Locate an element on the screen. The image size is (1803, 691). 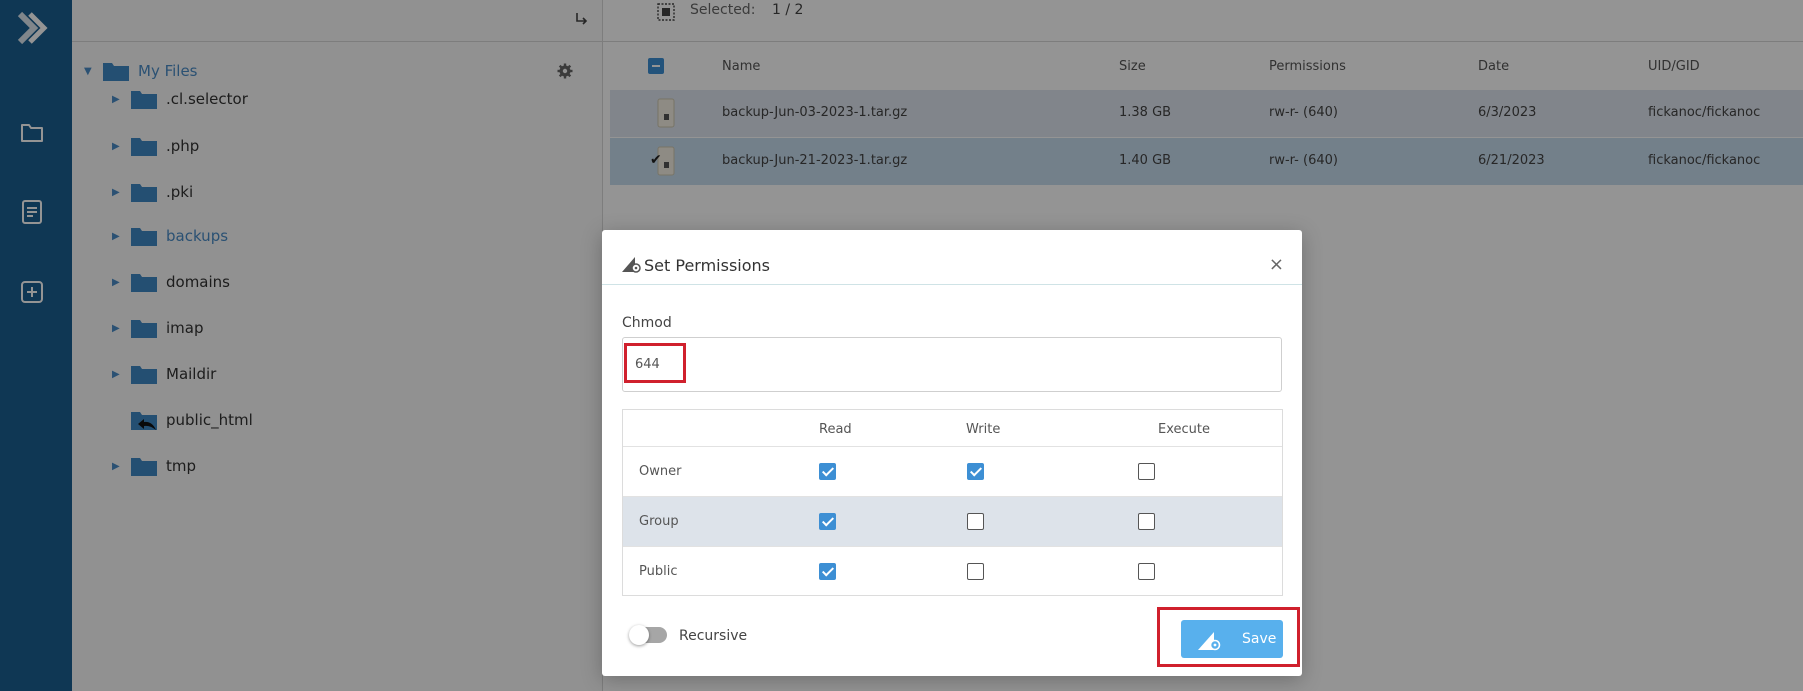
chmod-label: Chmod is located at coordinates (647, 323).